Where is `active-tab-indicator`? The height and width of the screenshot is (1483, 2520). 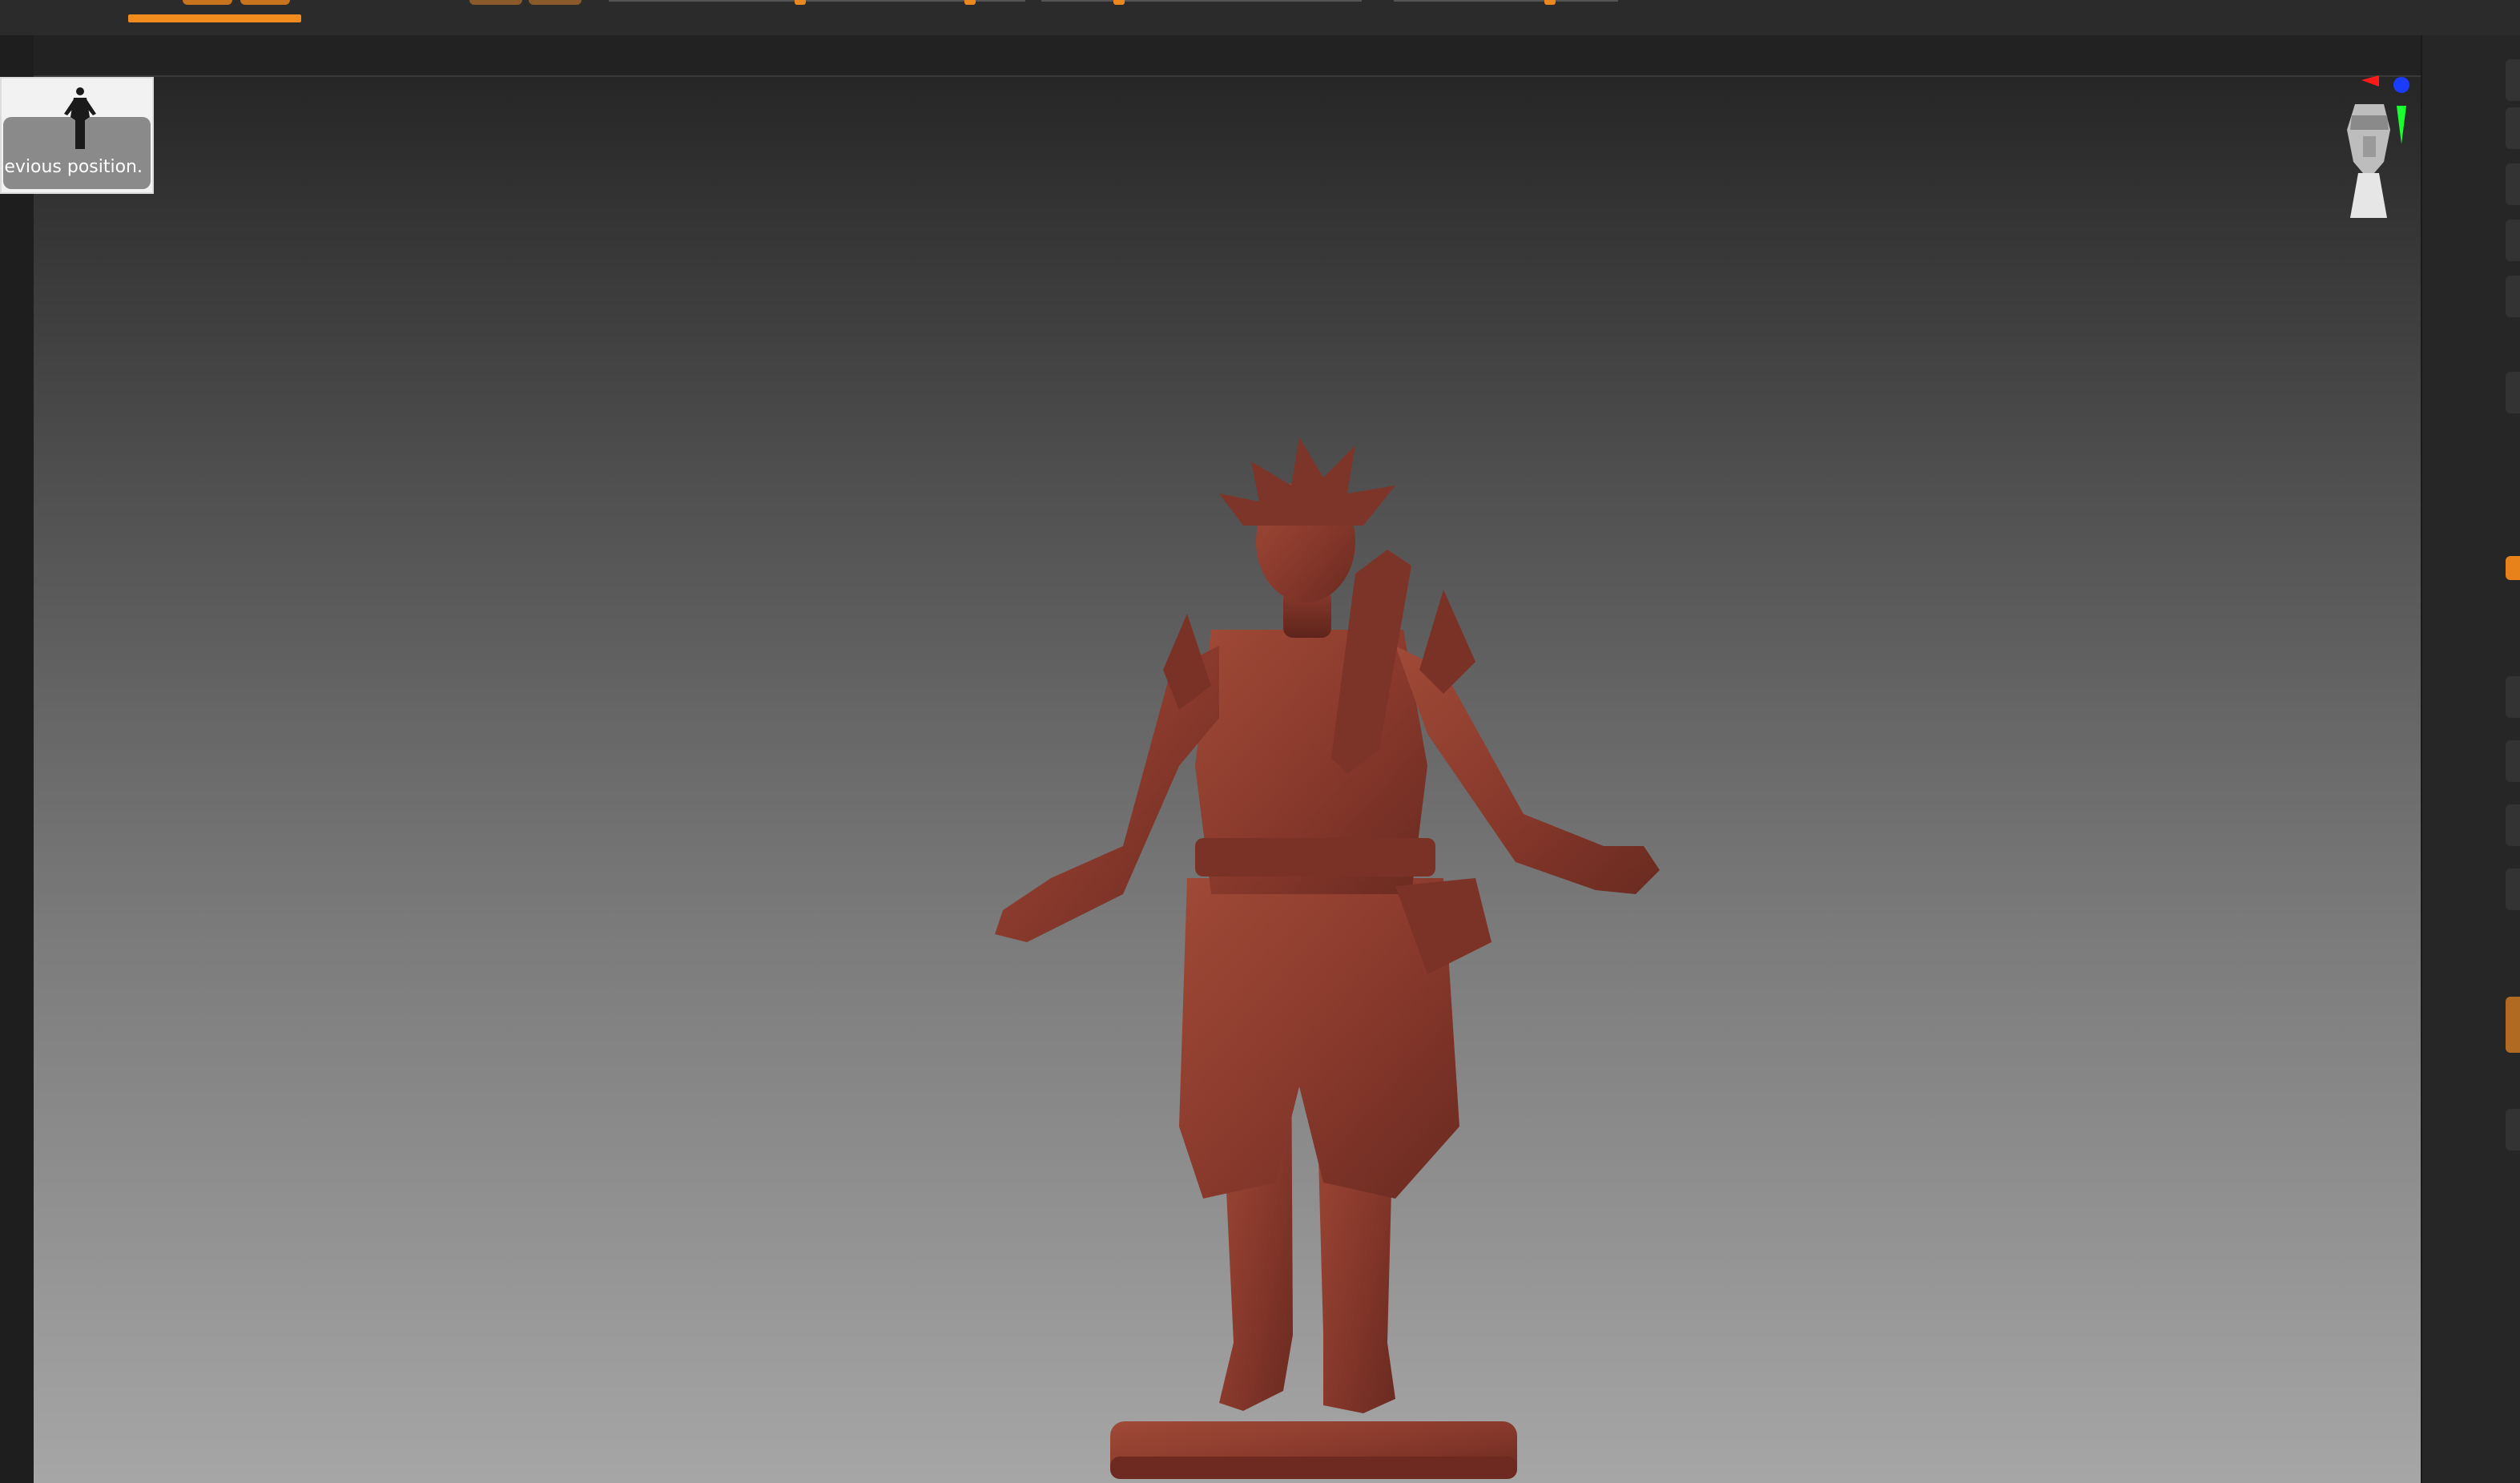
active-tab-indicator is located at coordinates (214, 18).